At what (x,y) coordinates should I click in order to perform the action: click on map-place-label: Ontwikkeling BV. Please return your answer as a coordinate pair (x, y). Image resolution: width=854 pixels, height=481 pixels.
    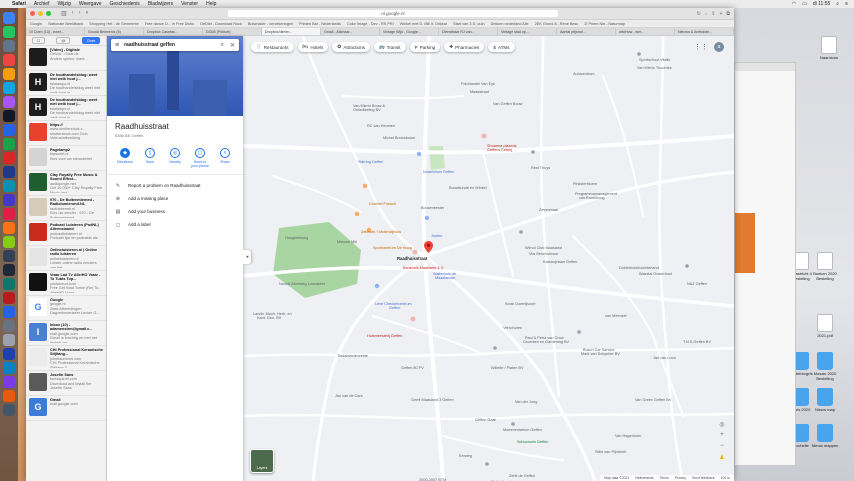
    Looking at the image, I should click on (367, 110).